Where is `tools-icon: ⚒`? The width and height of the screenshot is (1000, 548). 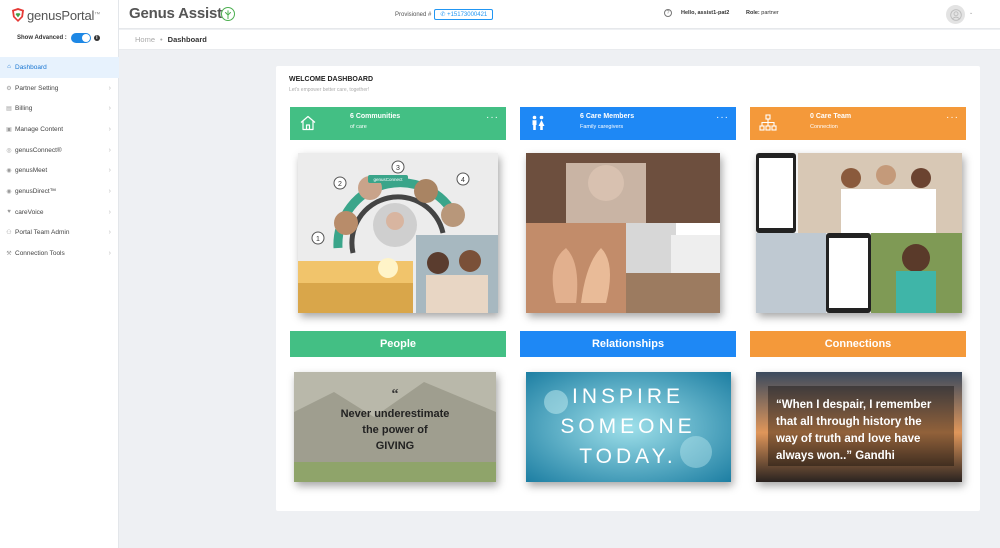
tools-icon: ⚒ is located at coordinates (9, 254).